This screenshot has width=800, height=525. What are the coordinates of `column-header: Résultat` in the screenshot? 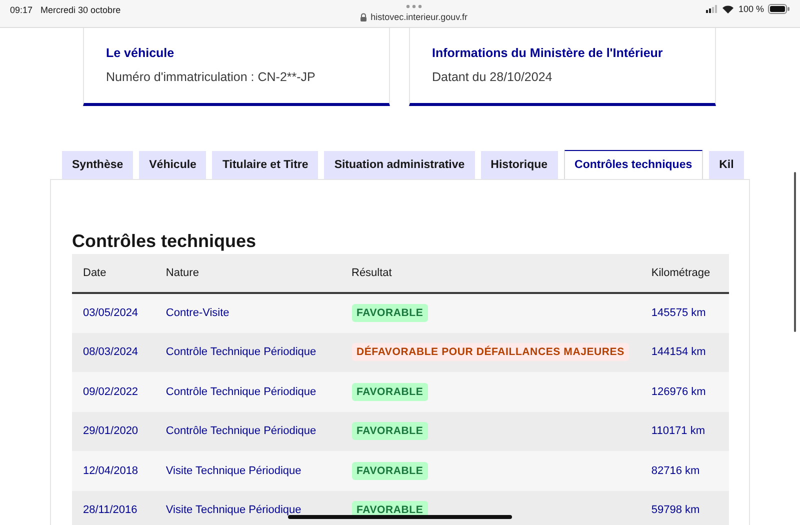 It's located at (490, 273).